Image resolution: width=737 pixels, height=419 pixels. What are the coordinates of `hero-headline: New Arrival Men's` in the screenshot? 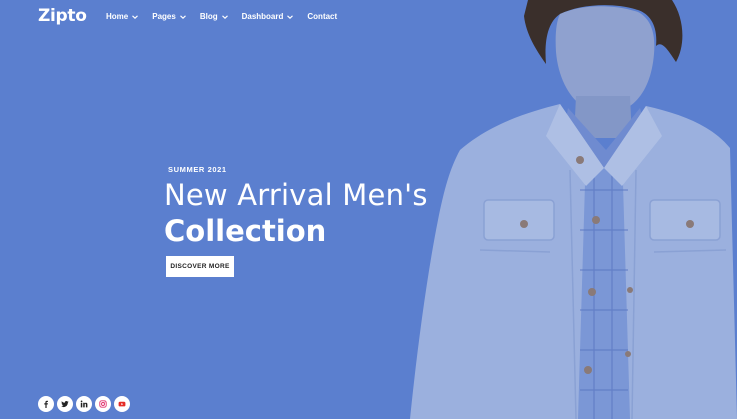 It's located at (296, 195).